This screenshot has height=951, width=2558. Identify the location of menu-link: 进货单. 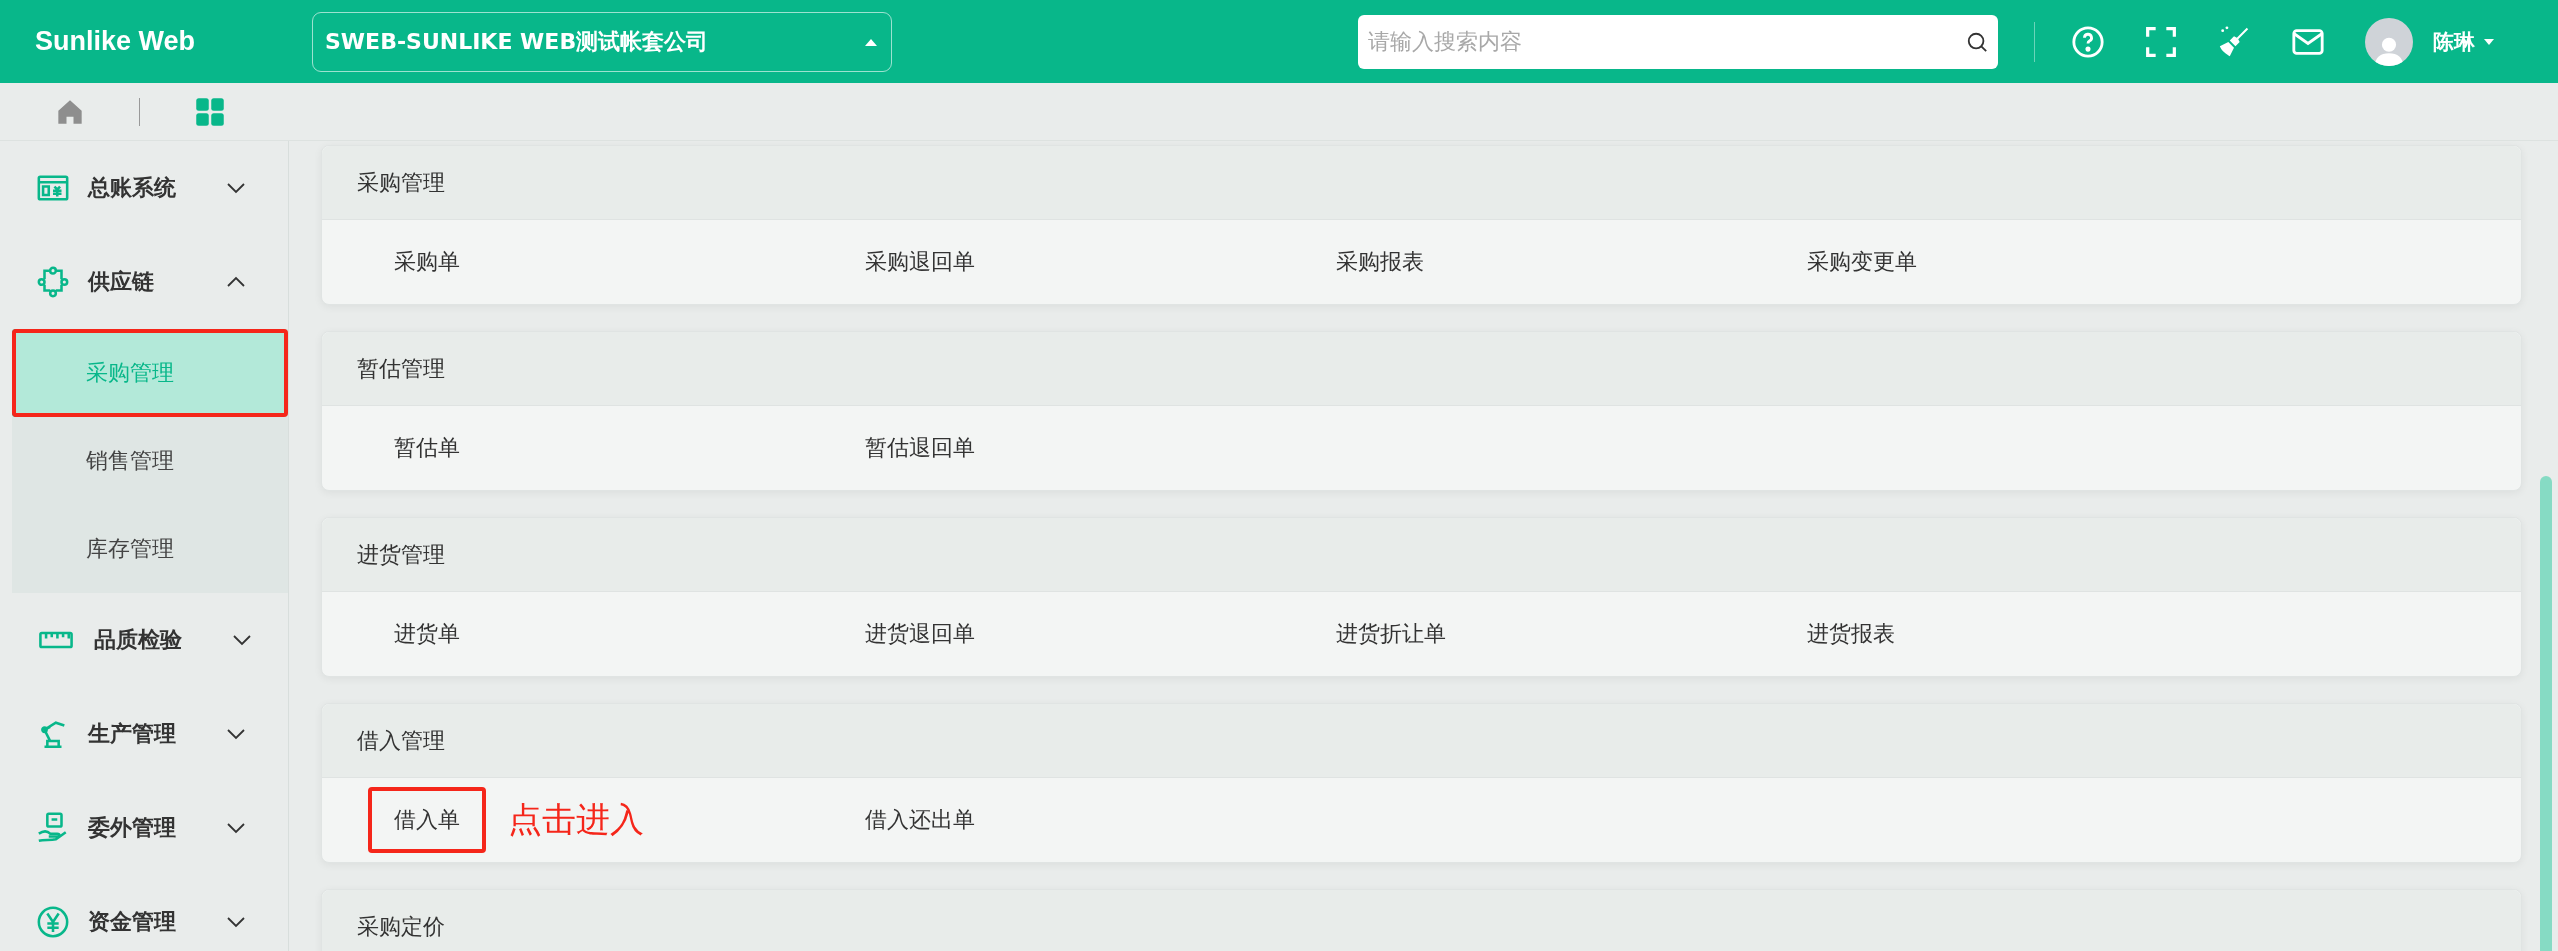
(427, 634).